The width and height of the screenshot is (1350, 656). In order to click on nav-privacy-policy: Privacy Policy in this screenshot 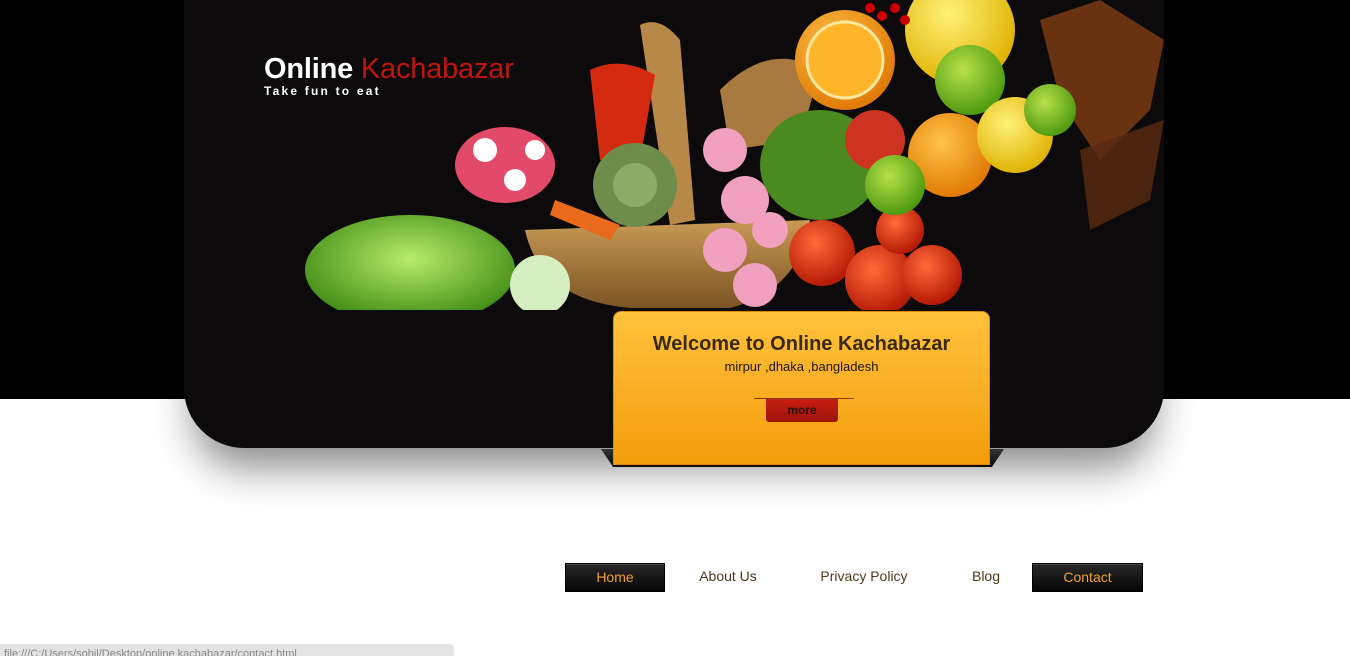, I will do `click(864, 576)`.